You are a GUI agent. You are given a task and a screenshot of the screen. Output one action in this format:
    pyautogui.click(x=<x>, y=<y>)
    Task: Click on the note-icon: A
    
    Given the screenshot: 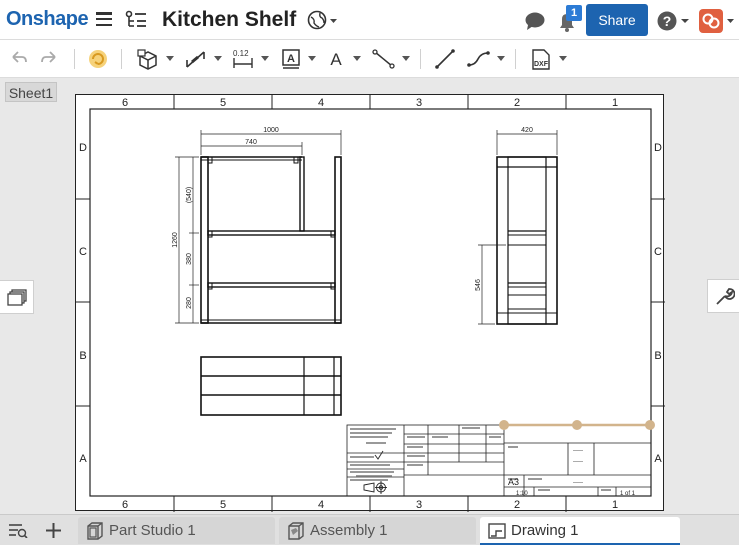 What is the action you would take?
    pyautogui.click(x=291, y=59)
    